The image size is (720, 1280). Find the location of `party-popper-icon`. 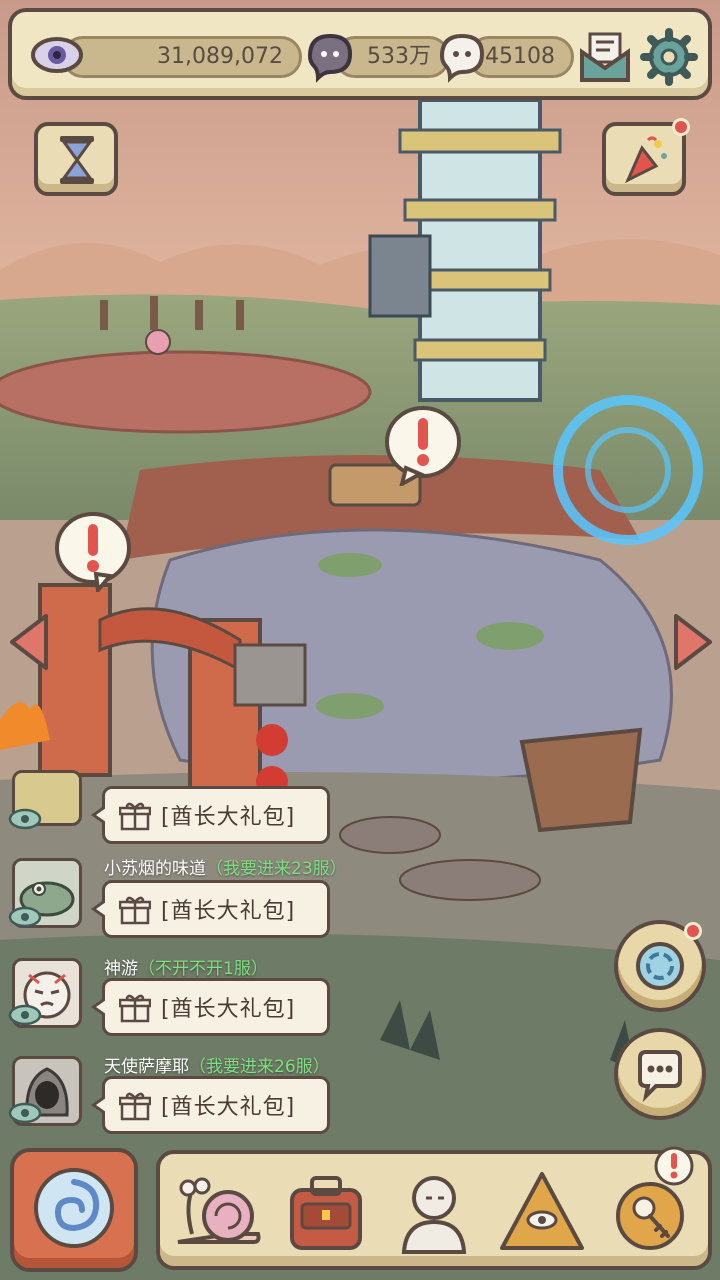

party-popper-icon is located at coordinates (645, 160).